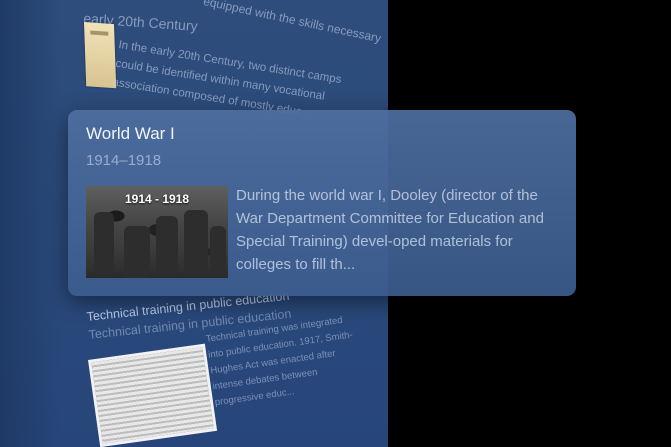 This screenshot has width=671, height=447. Describe the element at coordinates (124, 160) in the screenshot. I see `card-date-range: 1914–1918` at that location.